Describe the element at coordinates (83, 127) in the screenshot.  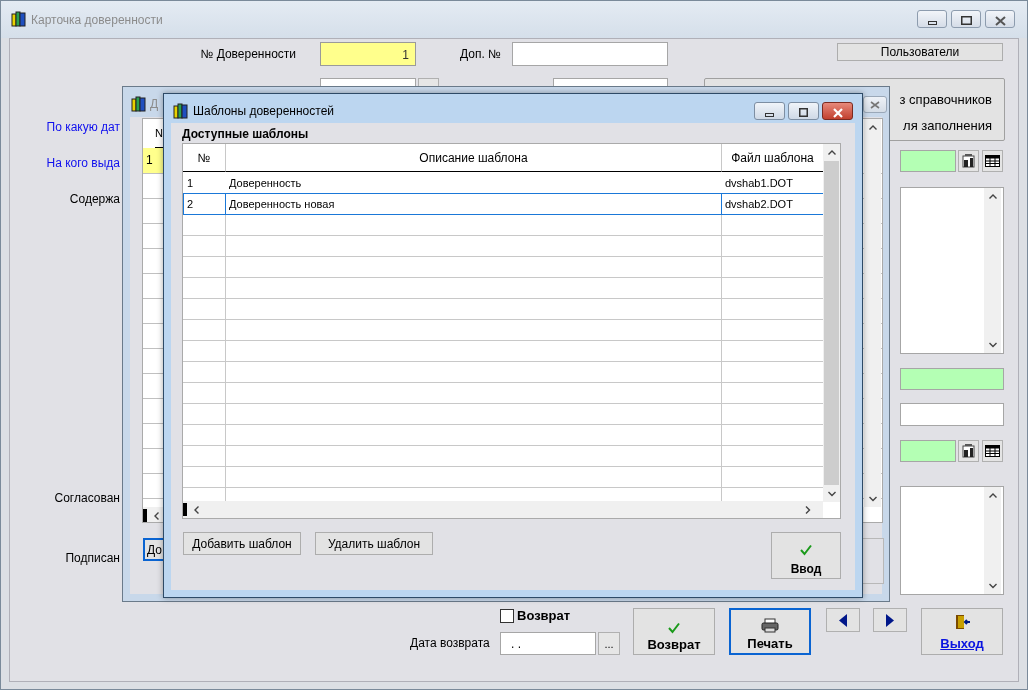
I see `field-label: По какую дат` at that location.